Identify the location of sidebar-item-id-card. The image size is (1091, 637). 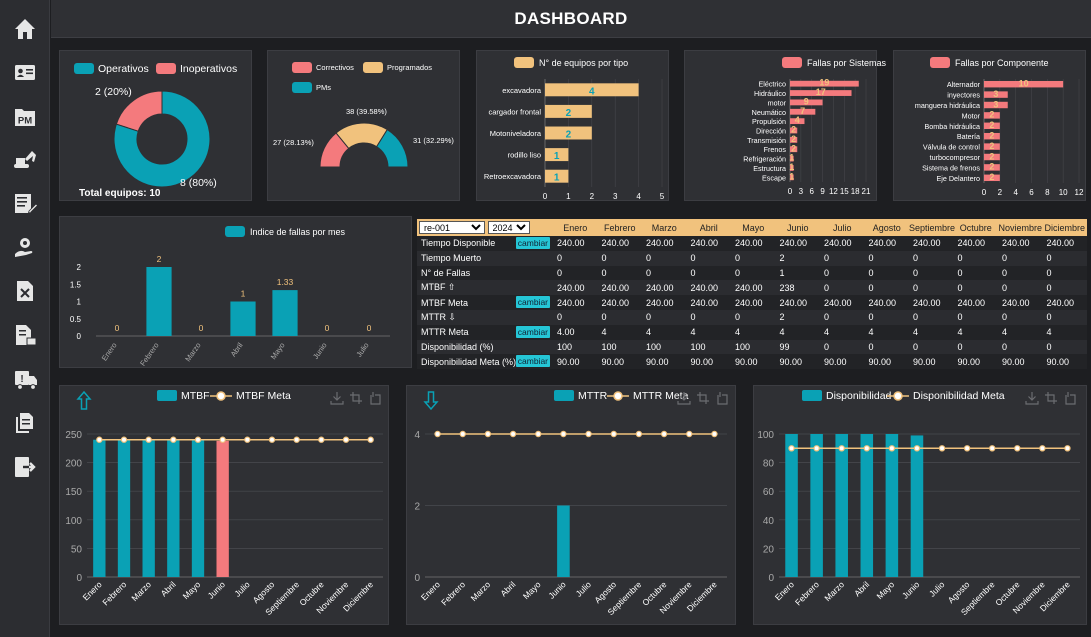
(25, 72).